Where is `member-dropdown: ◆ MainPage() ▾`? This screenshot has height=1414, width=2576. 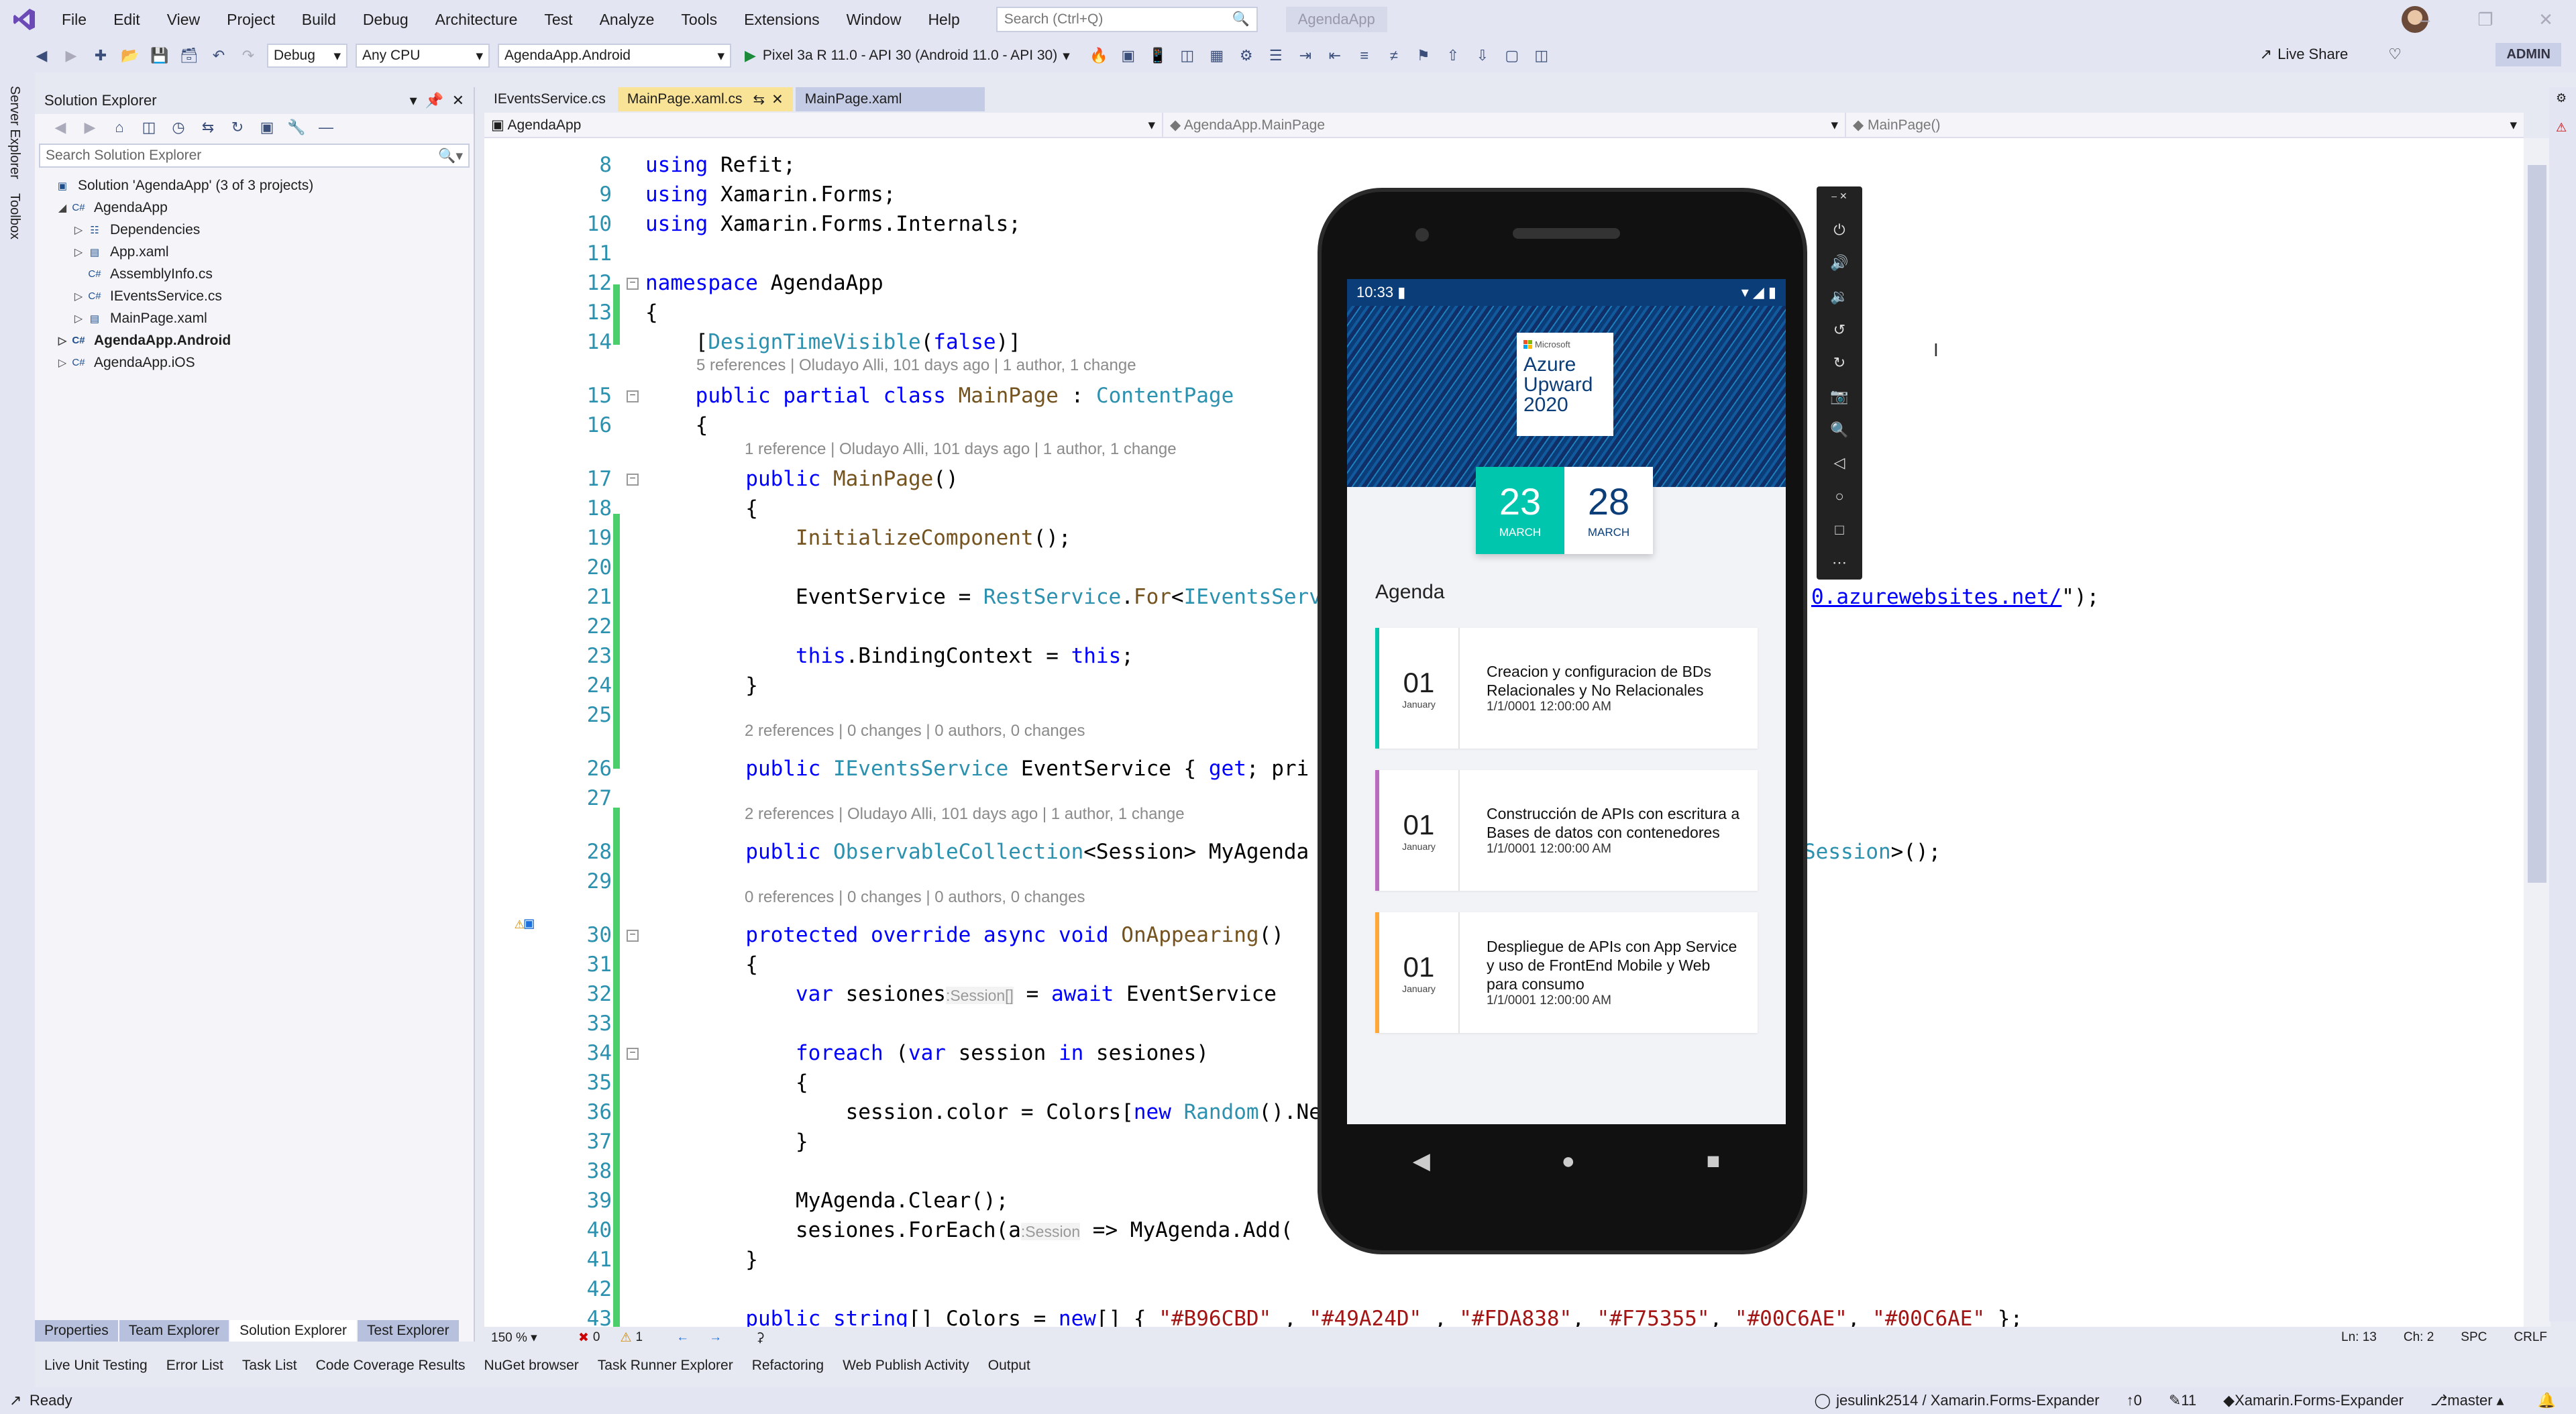 member-dropdown: ◆ MainPage() ▾ is located at coordinates (2185, 125).